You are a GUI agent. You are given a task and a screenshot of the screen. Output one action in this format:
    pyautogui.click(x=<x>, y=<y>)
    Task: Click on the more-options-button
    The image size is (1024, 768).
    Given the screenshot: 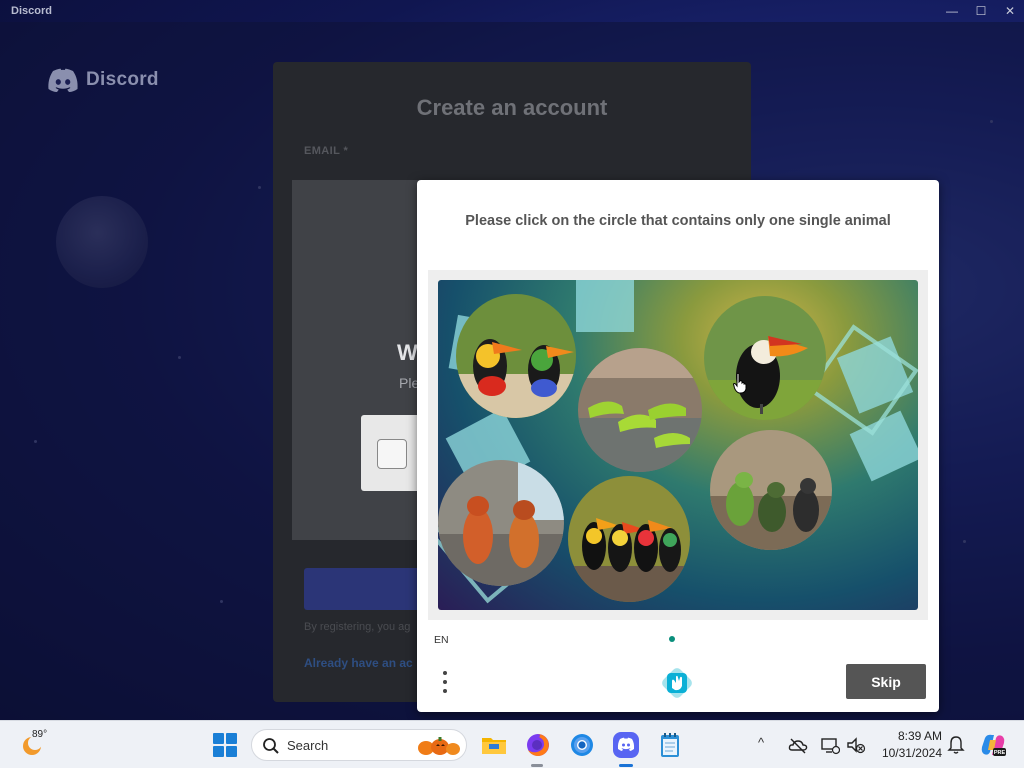 What is the action you would take?
    pyautogui.click(x=445, y=682)
    